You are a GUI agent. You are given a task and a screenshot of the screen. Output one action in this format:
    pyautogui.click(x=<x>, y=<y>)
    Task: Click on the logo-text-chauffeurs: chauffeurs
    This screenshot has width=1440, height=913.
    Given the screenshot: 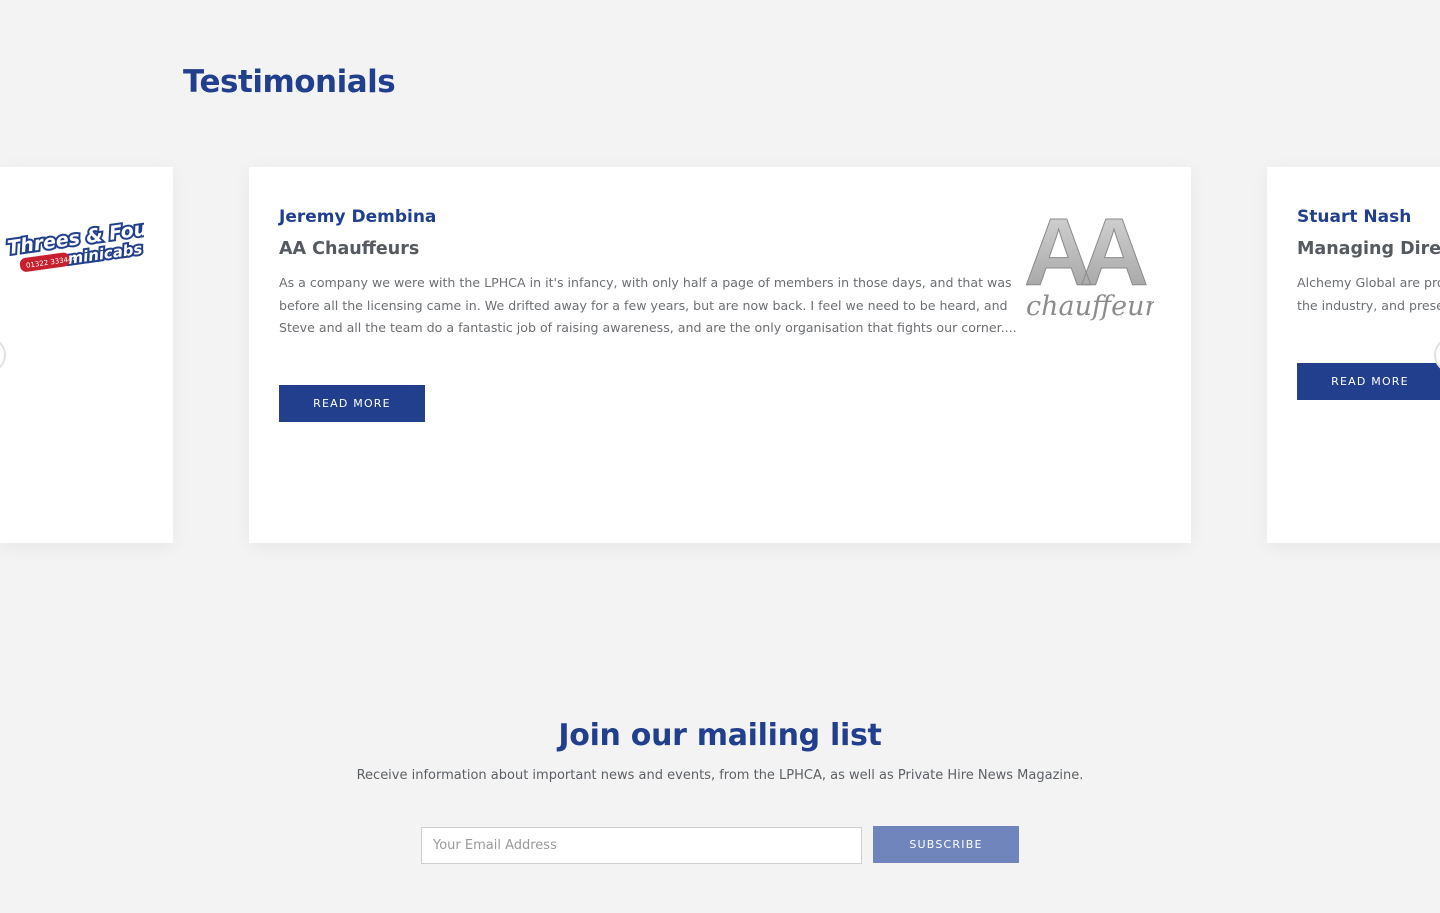 What is the action you would take?
    pyautogui.click(x=1090, y=306)
    